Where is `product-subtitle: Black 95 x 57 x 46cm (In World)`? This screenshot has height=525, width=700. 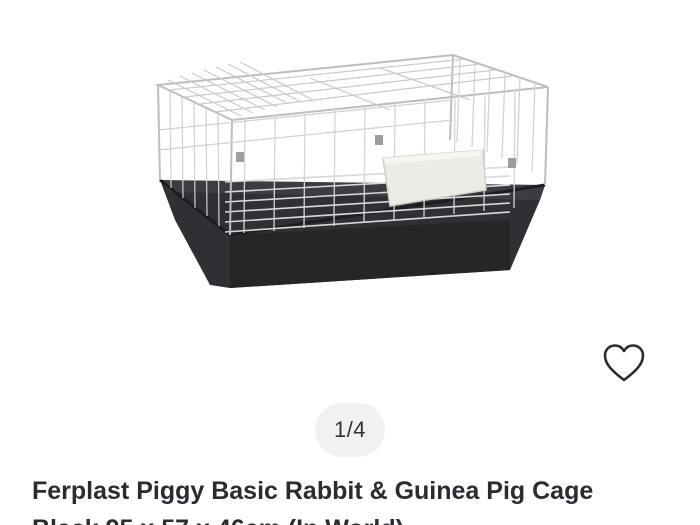
product-subtitle: Black 95 x 57 x 46cm (In World) is located at coordinates (357, 518).